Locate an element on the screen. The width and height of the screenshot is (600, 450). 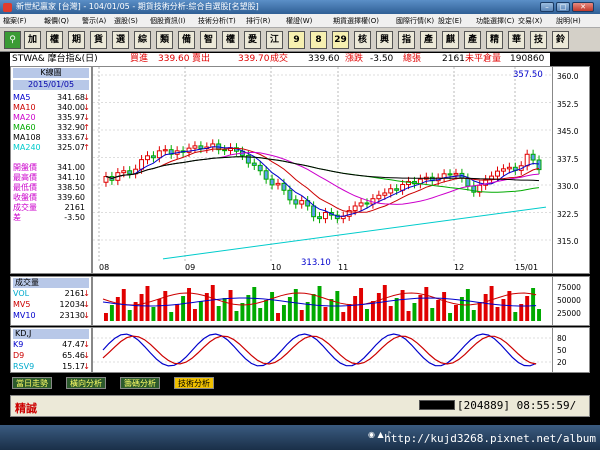
toolbar-button: 精 is located at coordinates (494, 40).